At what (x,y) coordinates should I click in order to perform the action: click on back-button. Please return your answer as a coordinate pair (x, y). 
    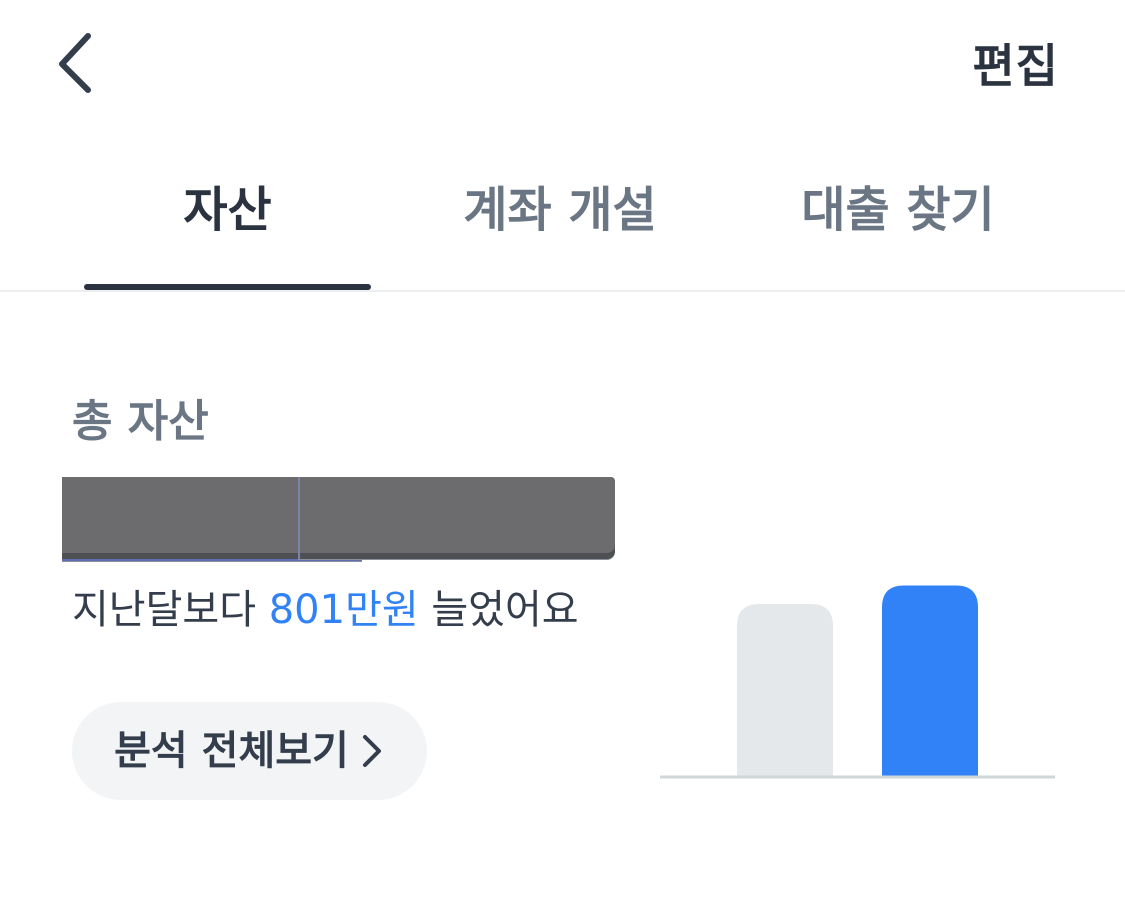
    Looking at the image, I should click on (79, 62).